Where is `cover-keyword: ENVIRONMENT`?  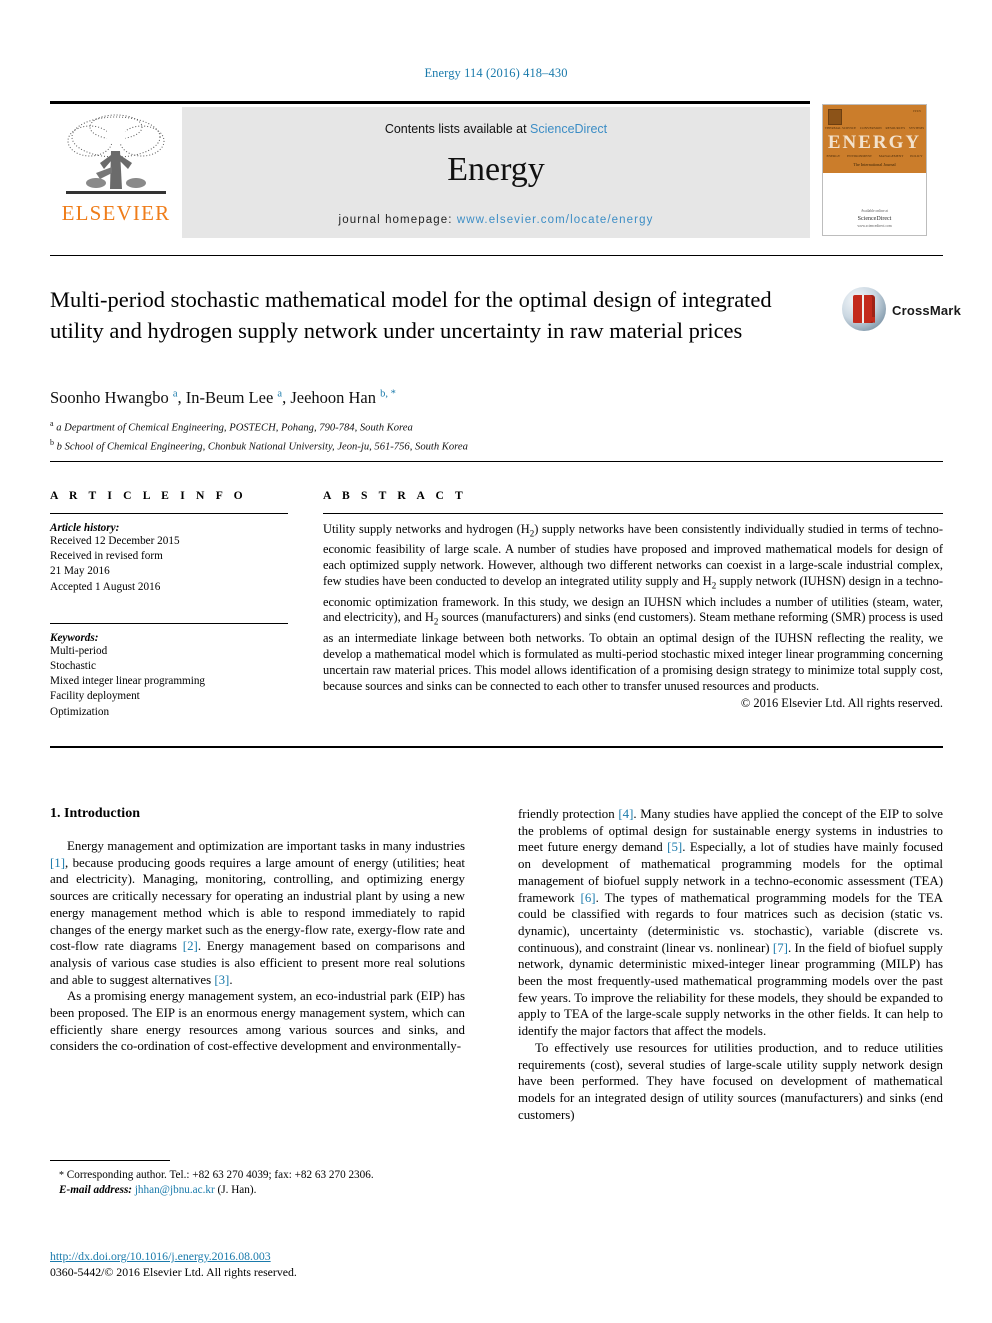
cover-keyword: ENVIRONMENT is located at coordinates (859, 156).